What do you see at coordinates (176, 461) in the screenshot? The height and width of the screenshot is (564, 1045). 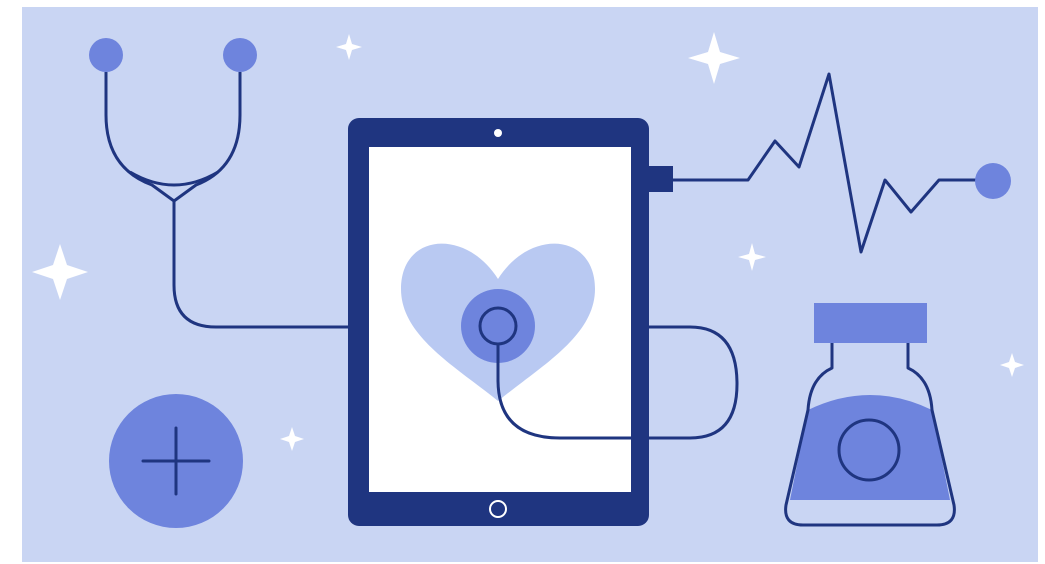 I see `plus-icon` at bounding box center [176, 461].